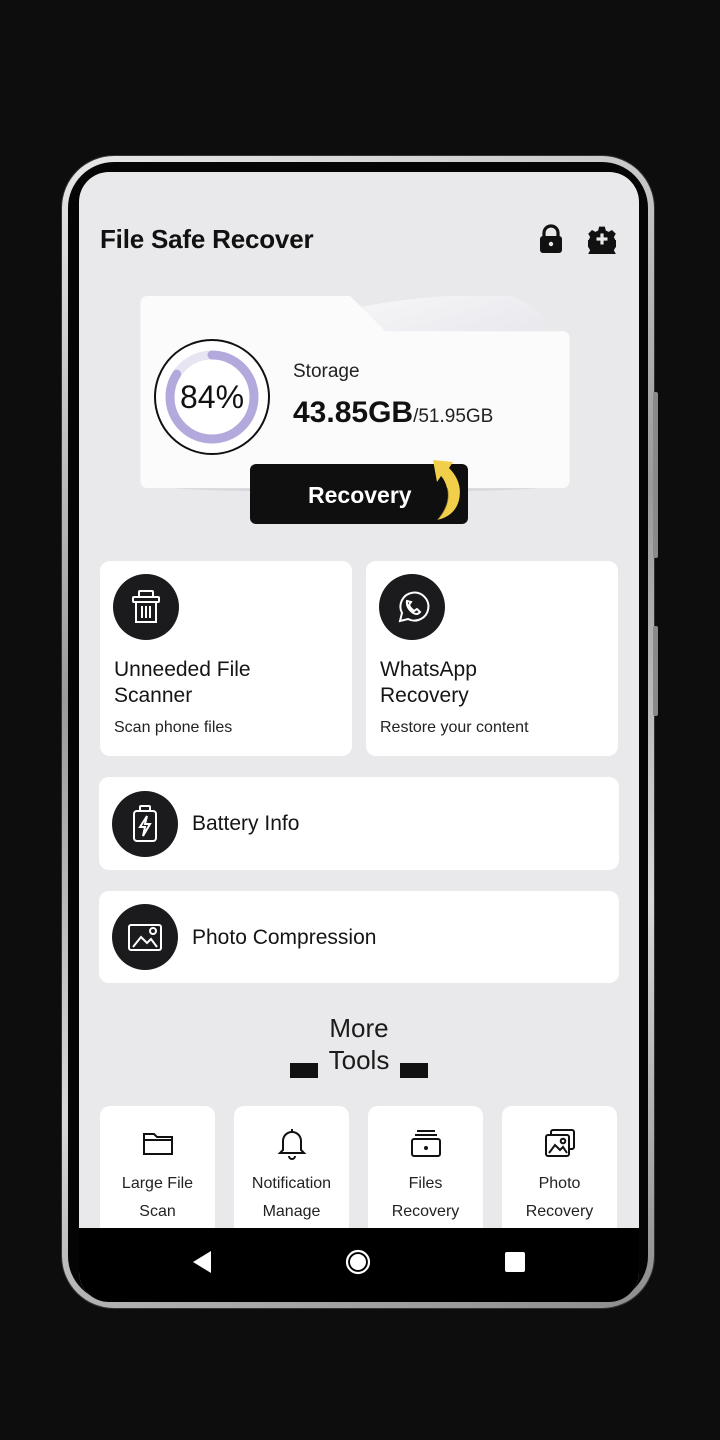 The width and height of the screenshot is (720, 1440). I want to click on card-subtitle: Restore your content, so click(454, 727).